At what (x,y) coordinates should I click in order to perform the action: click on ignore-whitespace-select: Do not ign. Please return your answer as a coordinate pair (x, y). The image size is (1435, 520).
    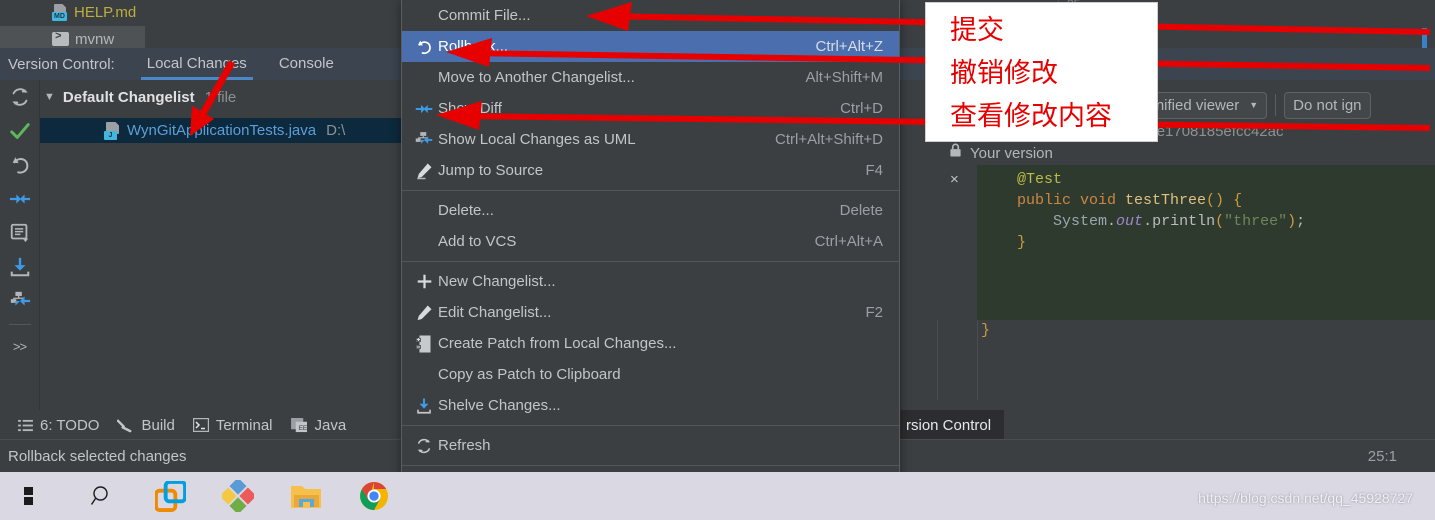
    Looking at the image, I should click on (1327, 105).